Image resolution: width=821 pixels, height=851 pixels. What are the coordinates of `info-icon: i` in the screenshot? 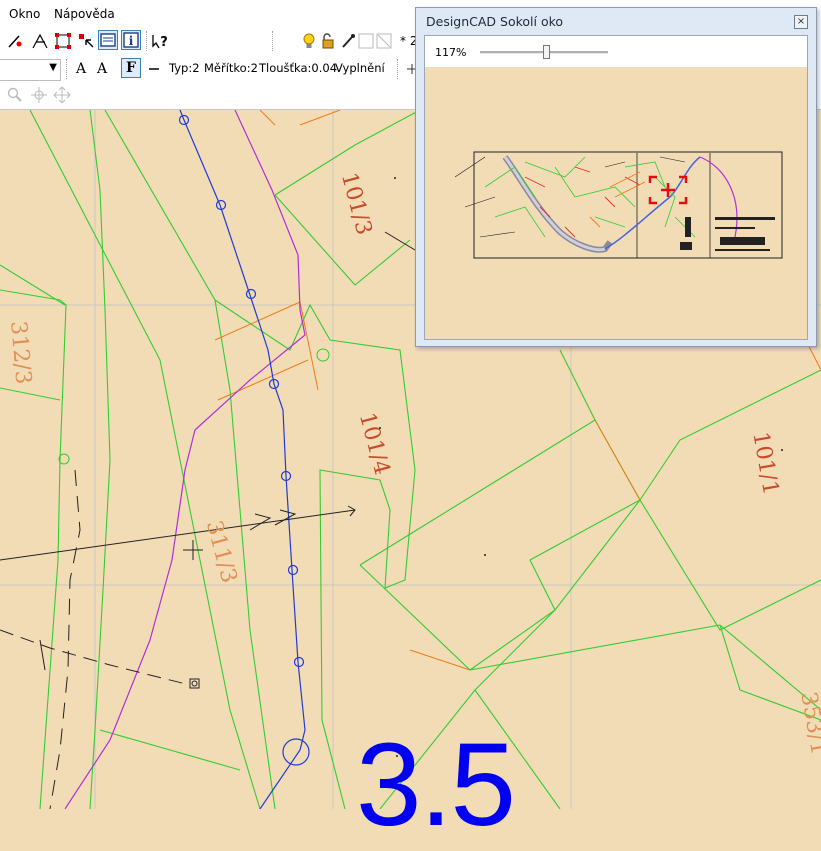 It's located at (131, 40).